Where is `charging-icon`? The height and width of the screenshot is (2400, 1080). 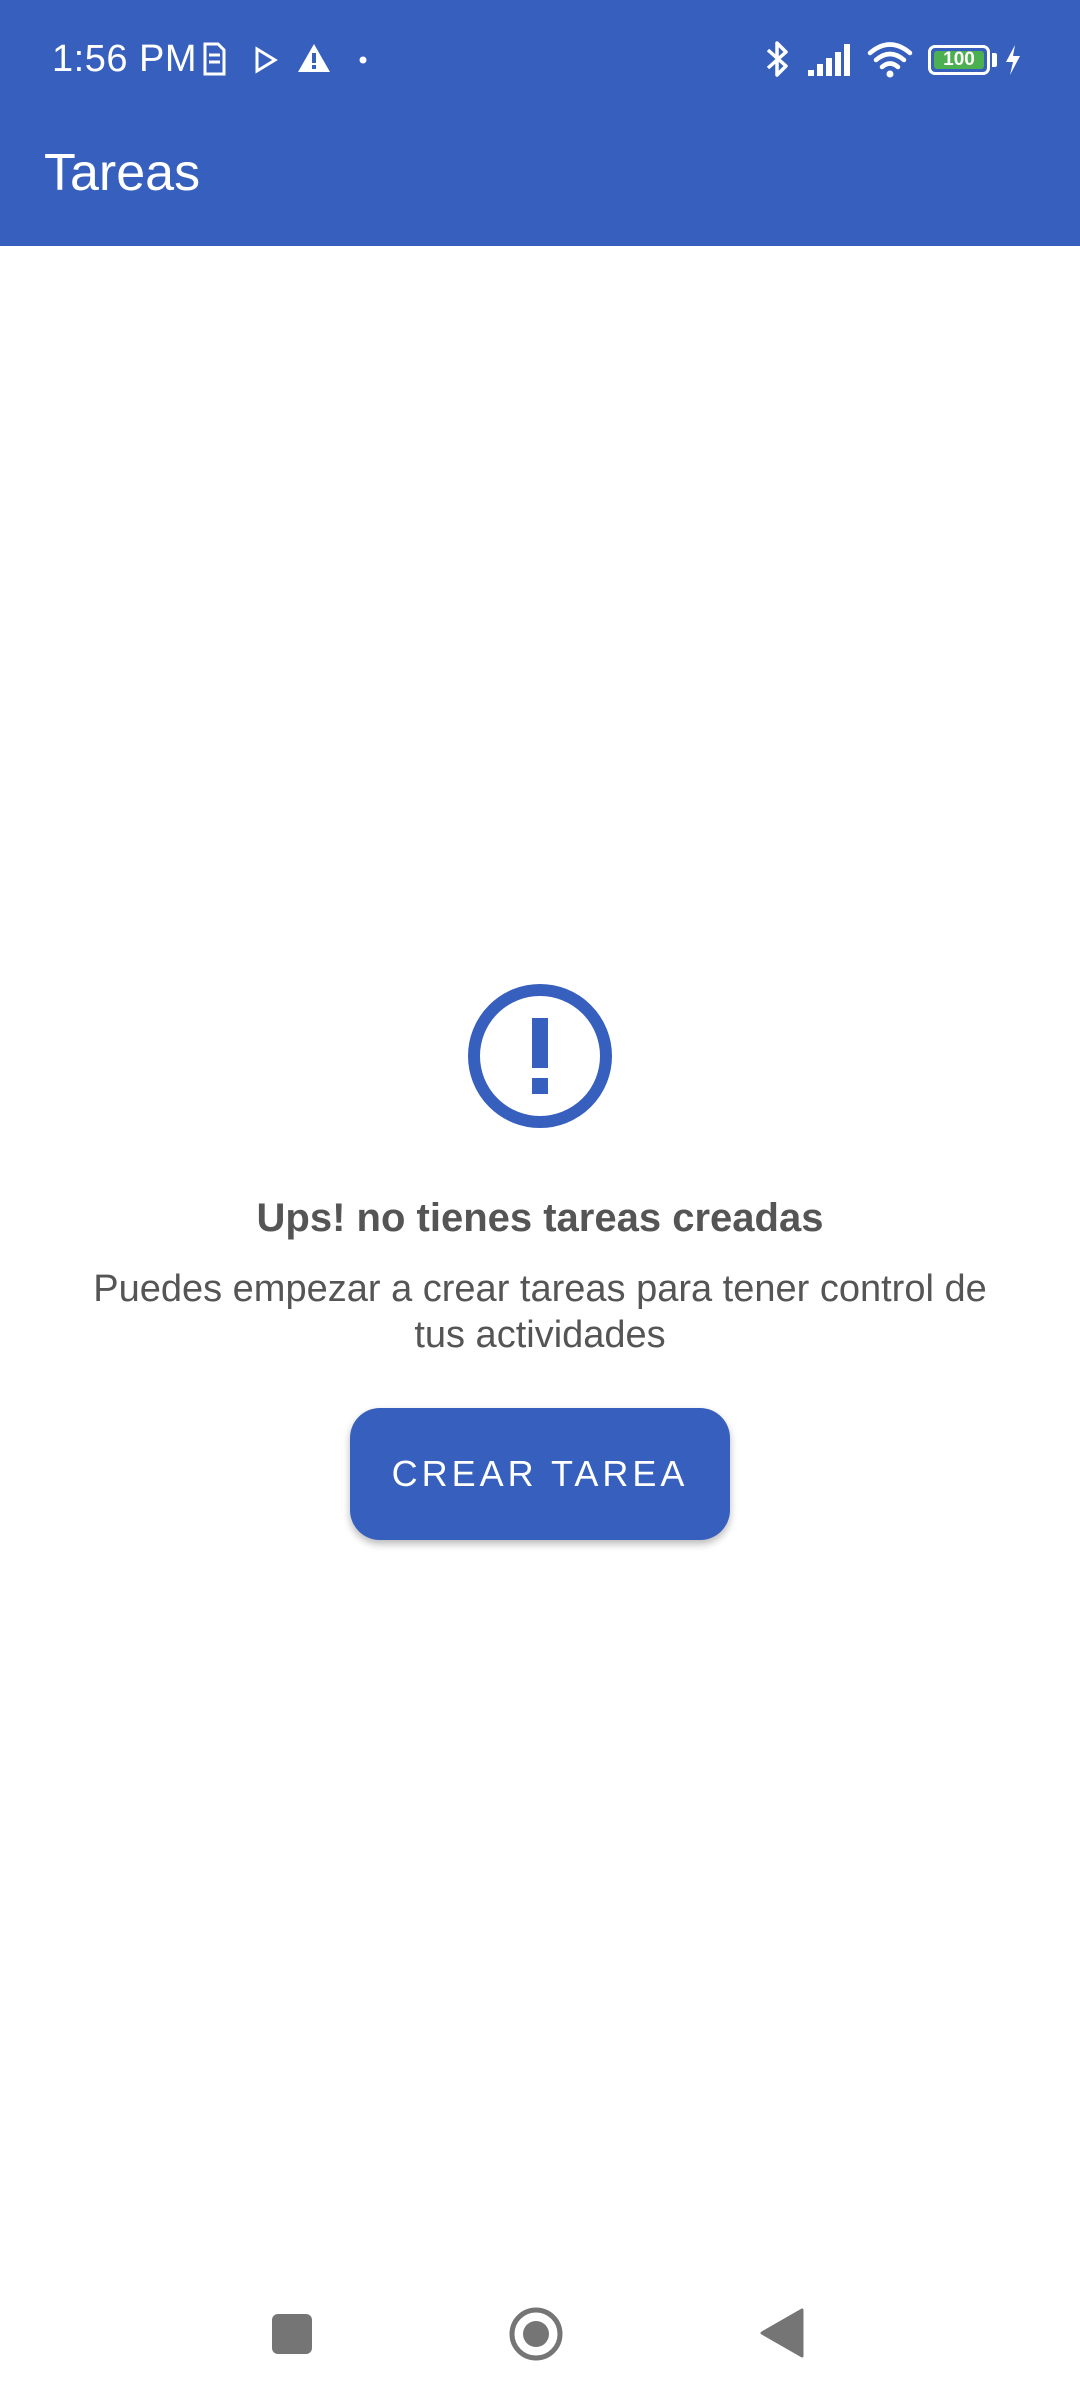 charging-icon is located at coordinates (1013, 60).